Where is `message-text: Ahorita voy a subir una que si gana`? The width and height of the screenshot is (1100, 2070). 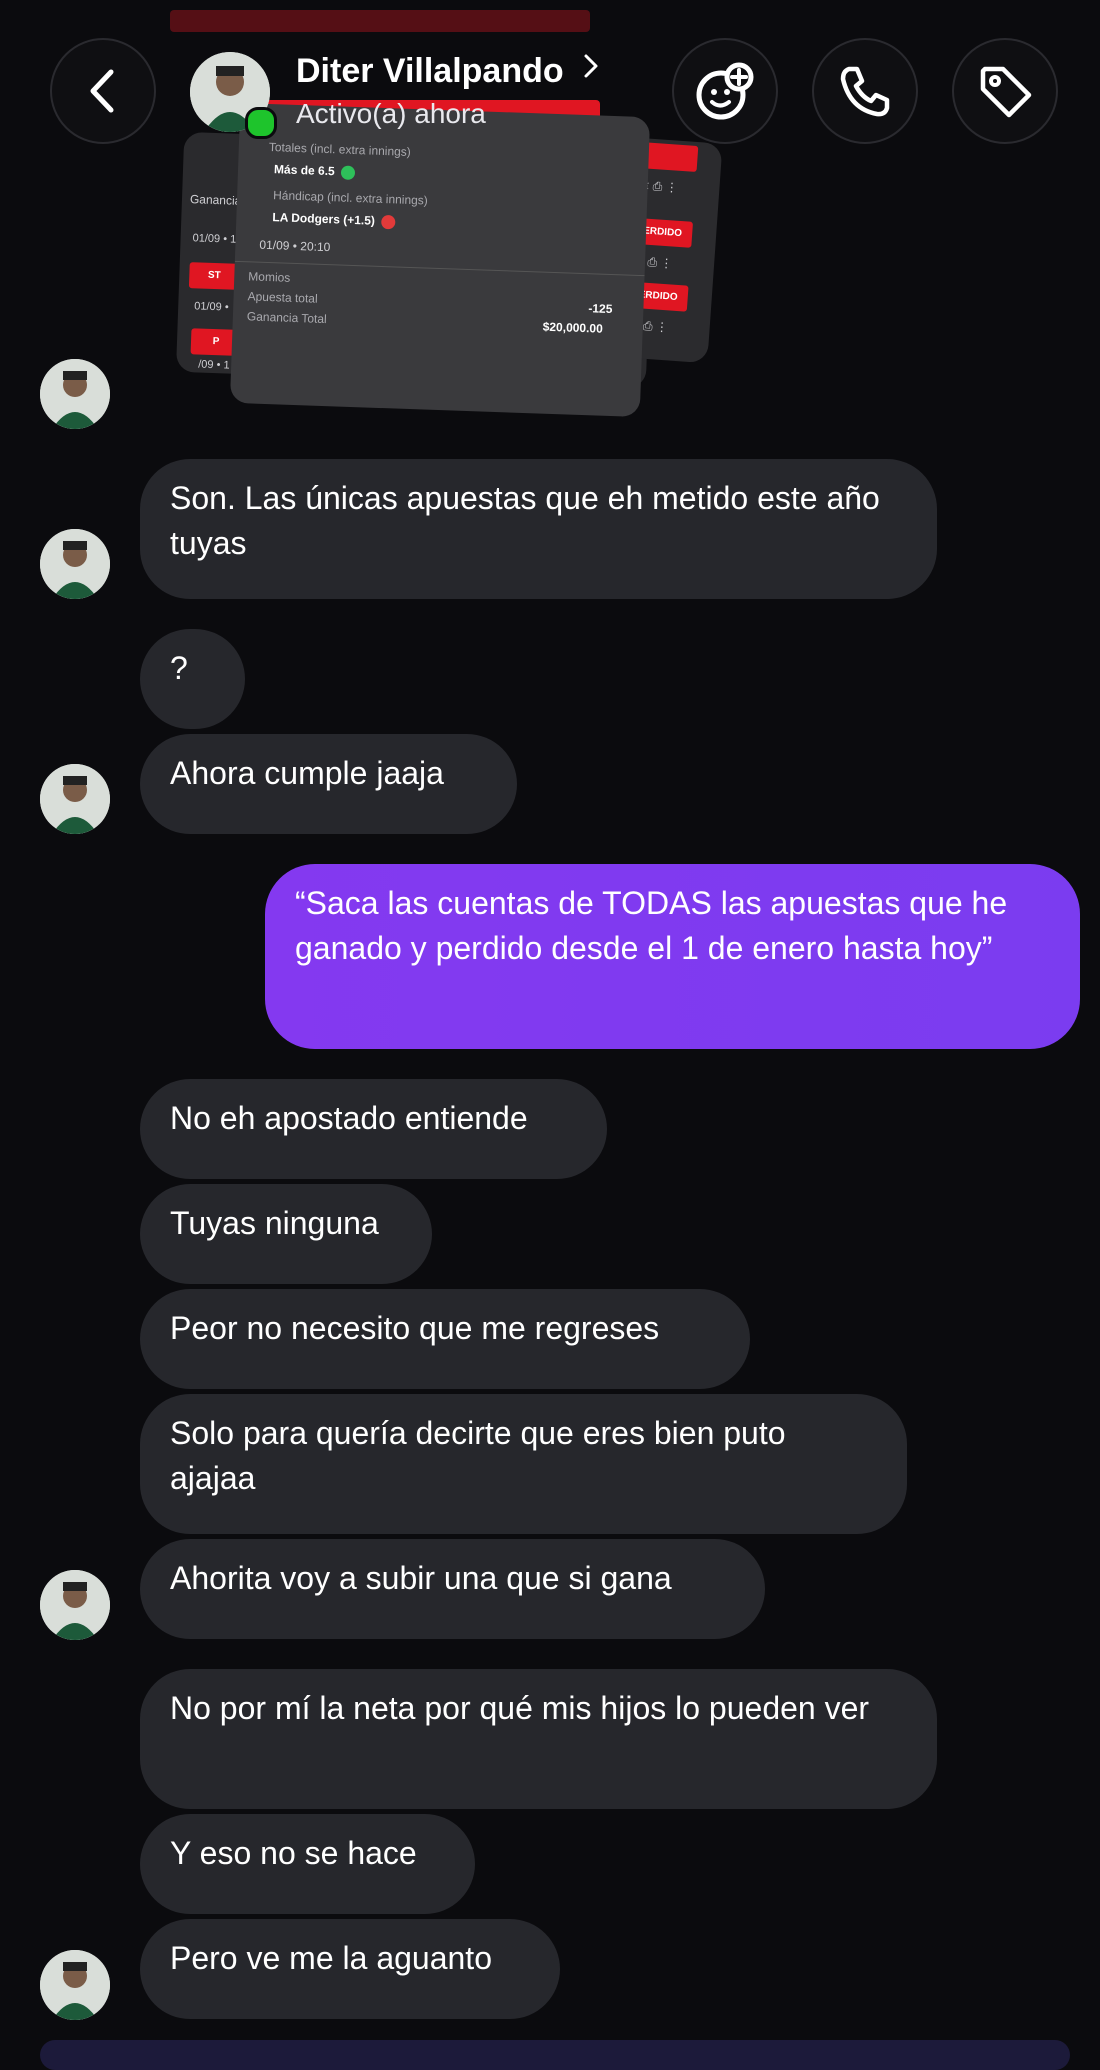
message-text: Ahorita voy a subir una que si gana is located at coordinates (421, 1578).